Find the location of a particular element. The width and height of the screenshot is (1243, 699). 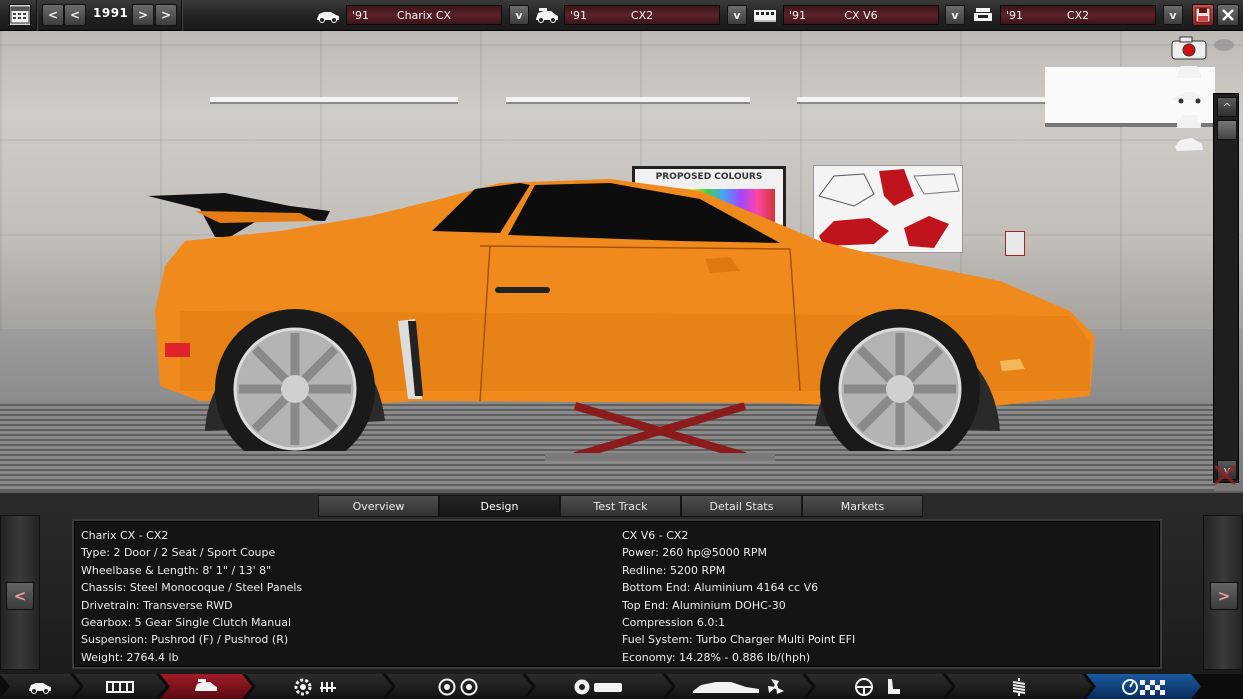

trim-name: CX2 is located at coordinates (642, 15).